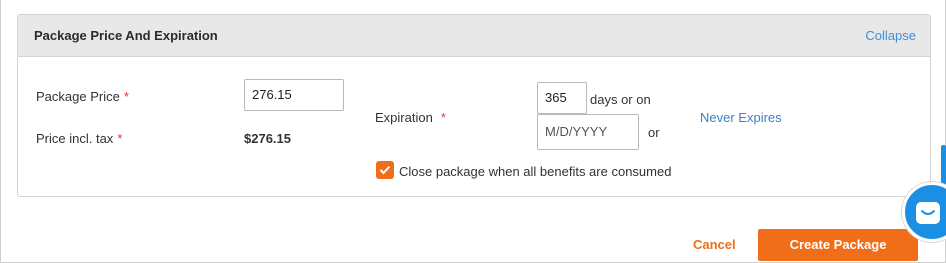  What do you see at coordinates (267, 138) in the screenshot?
I see `price-incl-tax-value: $276.15` at bounding box center [267, 138].